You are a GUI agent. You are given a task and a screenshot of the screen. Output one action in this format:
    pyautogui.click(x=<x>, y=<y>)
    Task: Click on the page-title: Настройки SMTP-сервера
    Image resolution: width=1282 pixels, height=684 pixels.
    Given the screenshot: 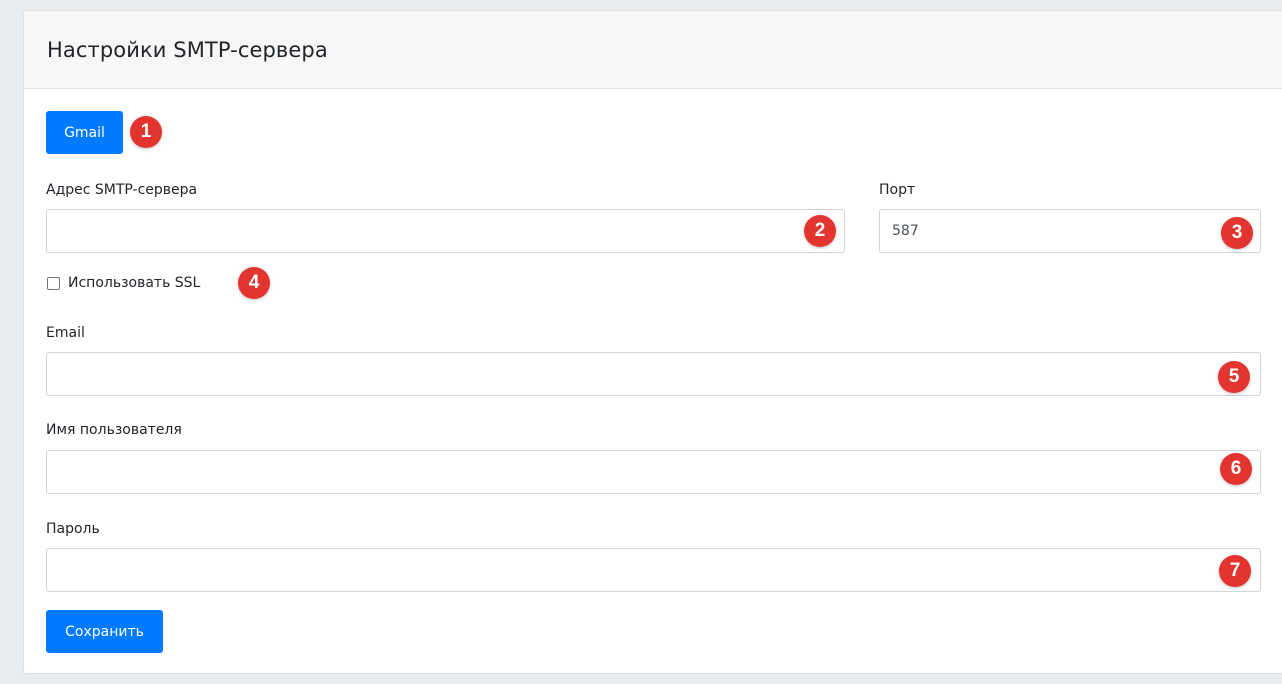 What is the action you would take?
    pyautogui.click(x=187, y=49)
    